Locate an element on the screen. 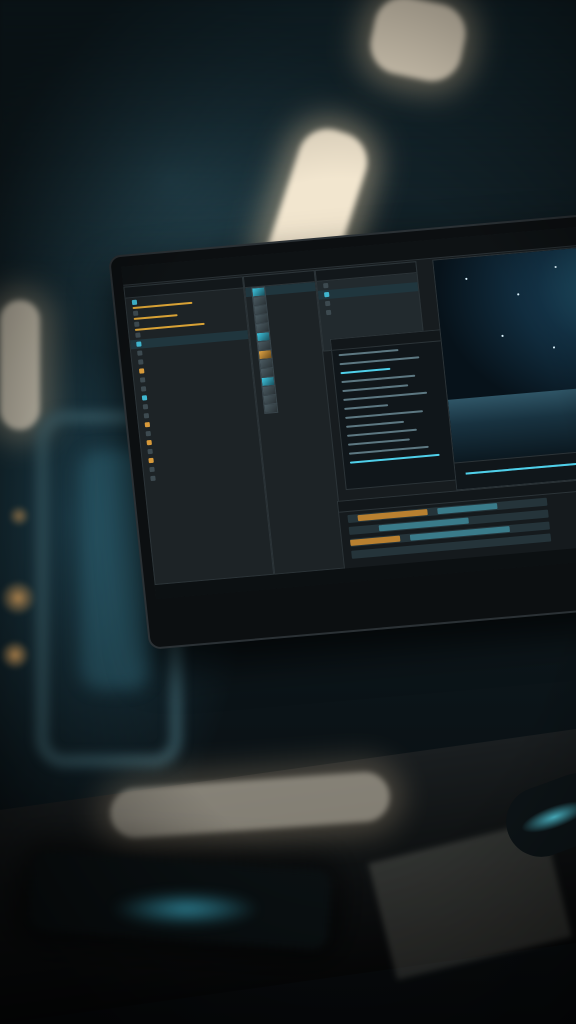 Image resolution: width=576 pixels, height=1024 pixels. media-thumbnail is located at coordinates (271, 408).